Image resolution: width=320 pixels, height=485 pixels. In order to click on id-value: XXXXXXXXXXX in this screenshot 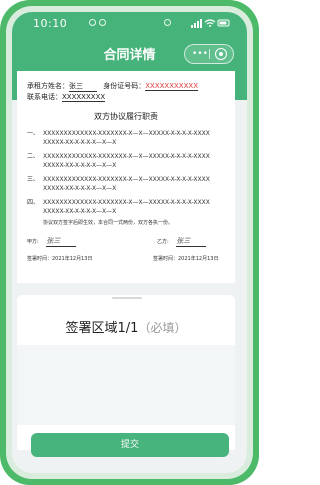, I will do `click(171, 86)`.